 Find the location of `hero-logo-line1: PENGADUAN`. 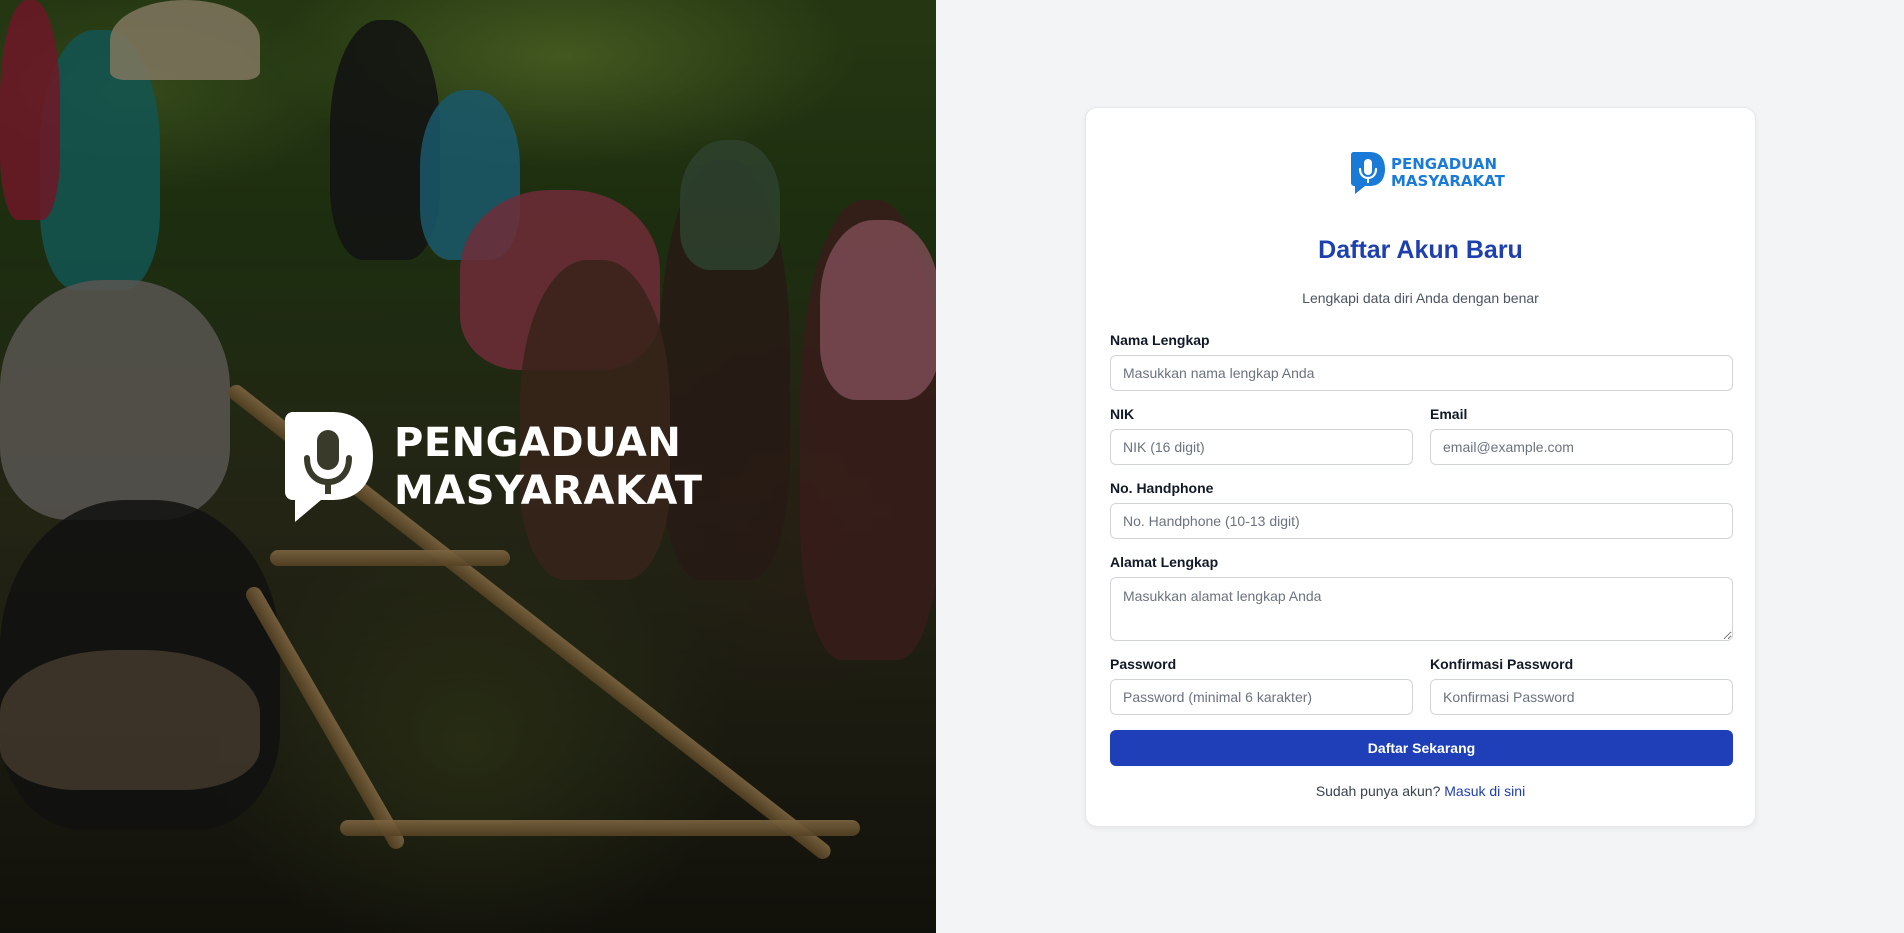

hero-logo-line1: PENGADUAN is located at coordinates (538, 443).